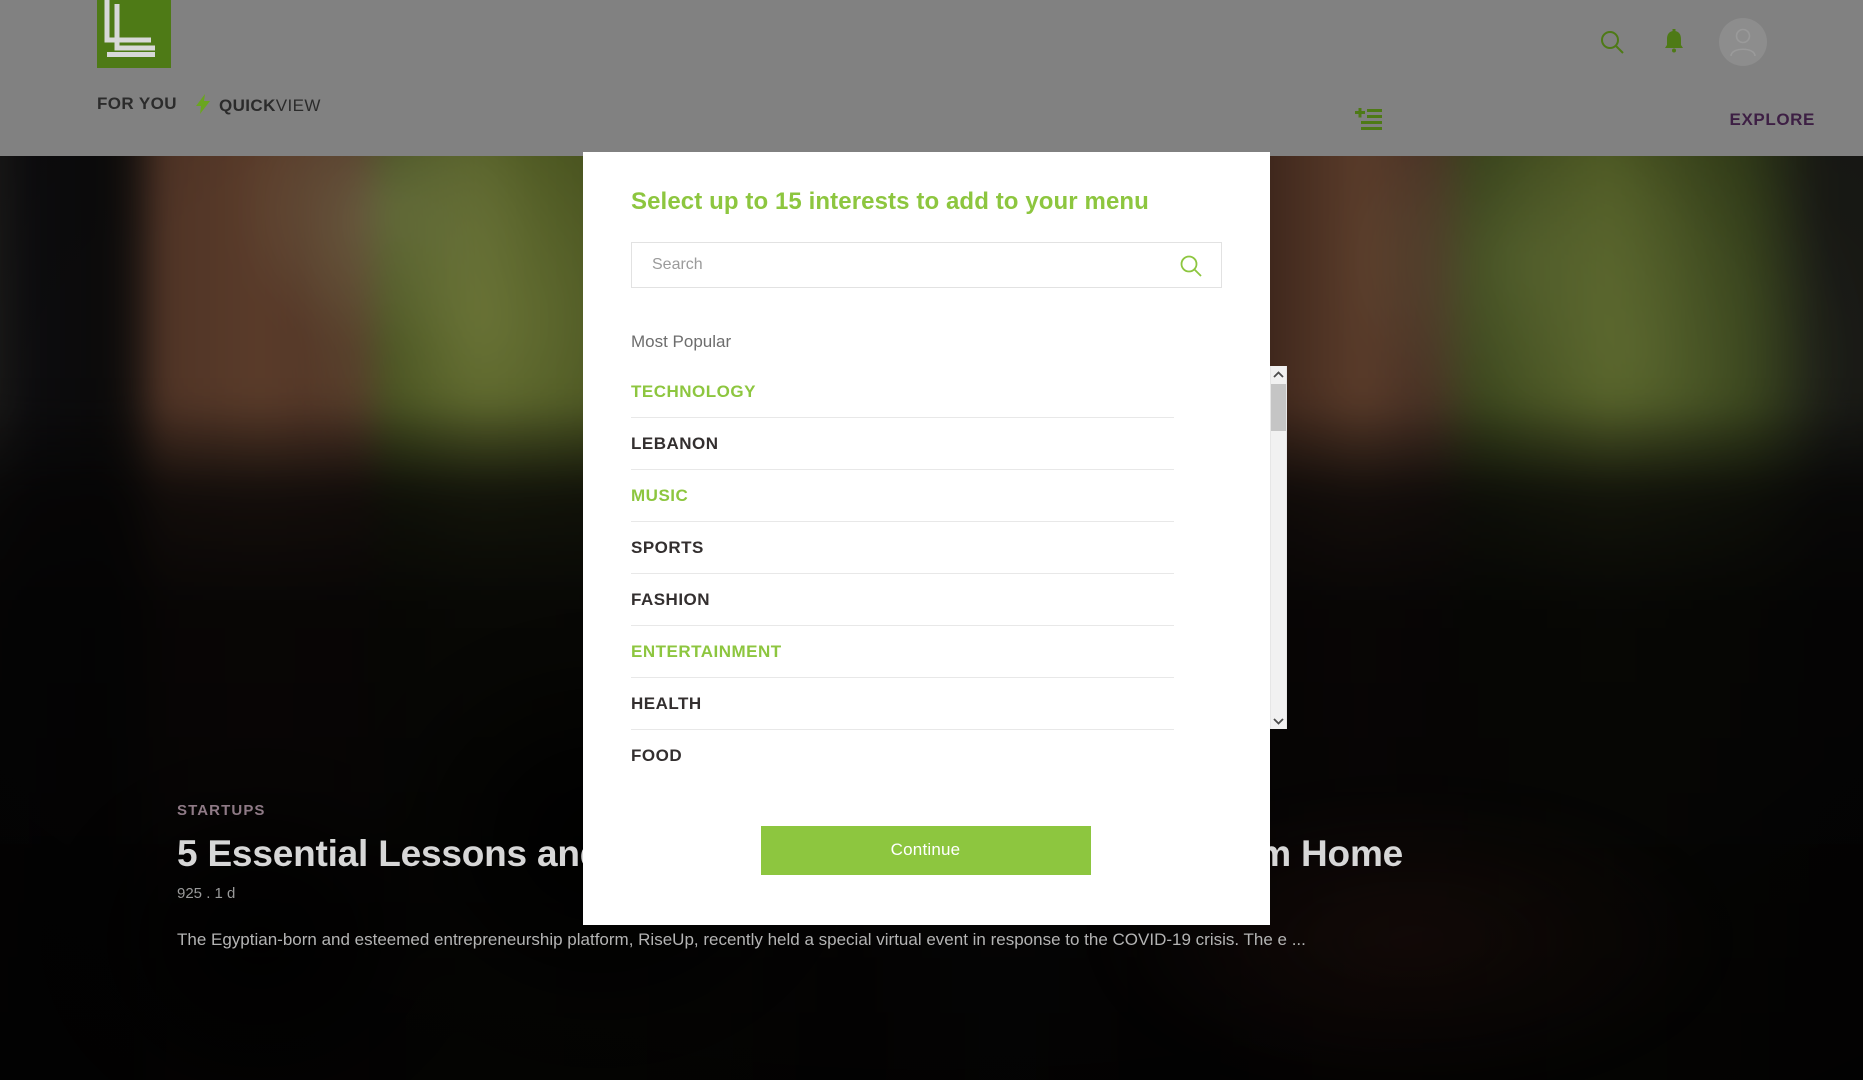  Describe the element at coordinates (902, 548) in the screenshot. I see `interest-item: SPORTS` at that location.